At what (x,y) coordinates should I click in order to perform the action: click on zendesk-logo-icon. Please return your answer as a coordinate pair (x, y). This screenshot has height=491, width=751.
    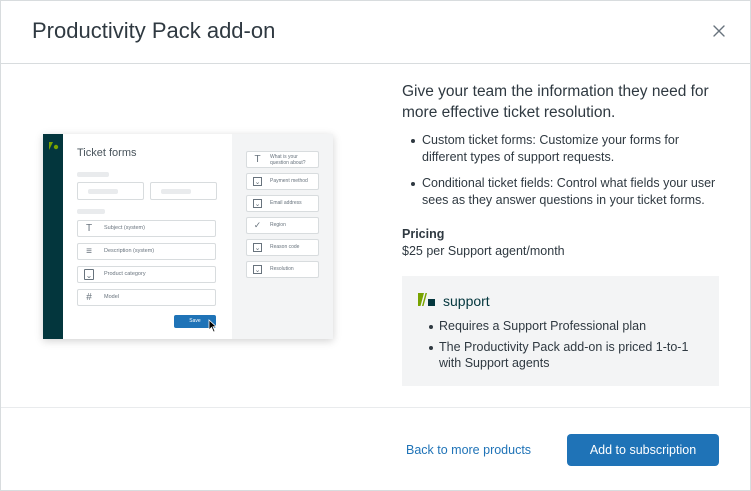
    Looking at the image, I should click on (54, 146).